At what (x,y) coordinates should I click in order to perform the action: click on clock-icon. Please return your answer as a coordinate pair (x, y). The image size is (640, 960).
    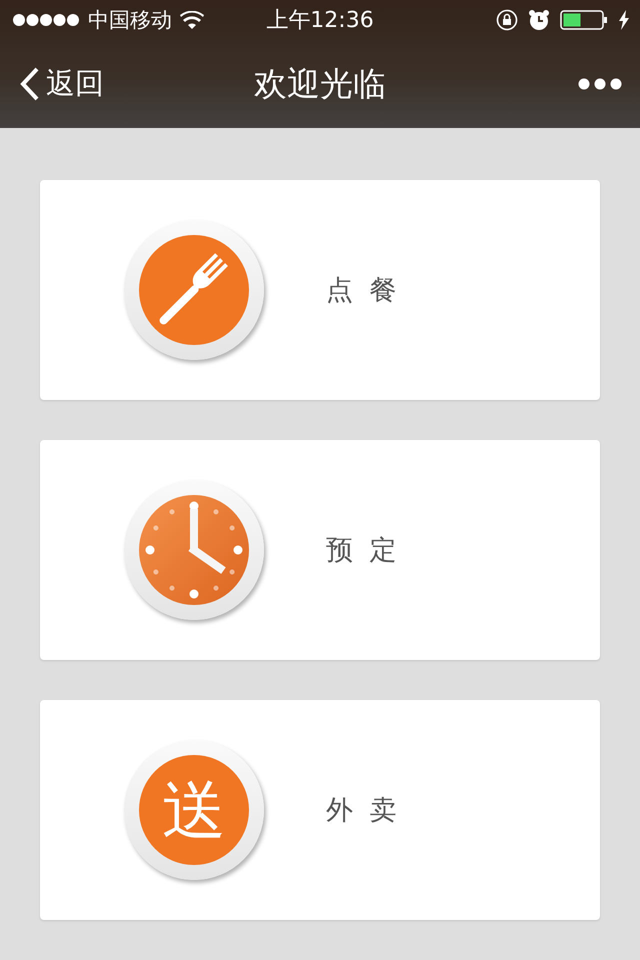
    Looking at the image, I should click on (194, 550).